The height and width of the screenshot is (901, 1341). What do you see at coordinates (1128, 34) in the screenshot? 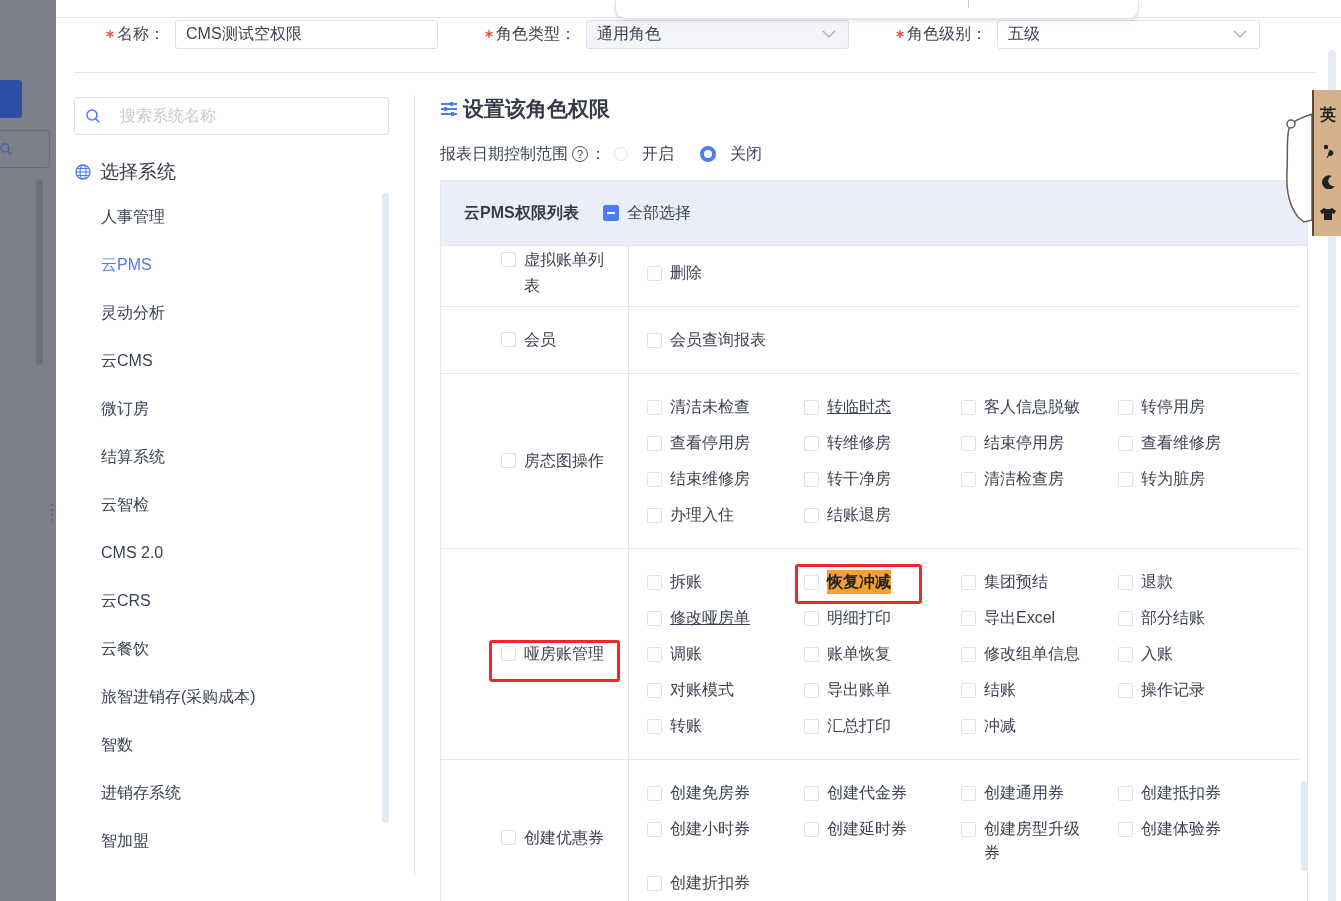
I see `select-field: 五级` at bounding box center [1128, 34].